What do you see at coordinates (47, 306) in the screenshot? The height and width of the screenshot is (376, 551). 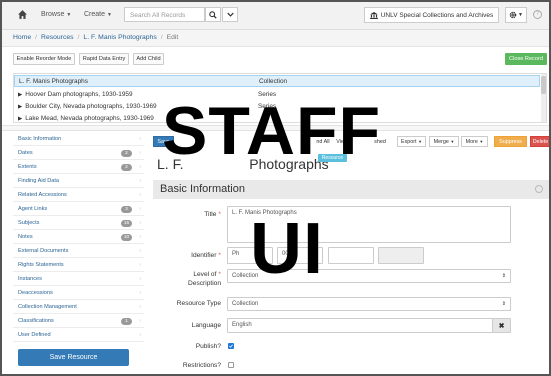 I see `sidebar-item-label: Collection Management` at bounding box center [47, 306].